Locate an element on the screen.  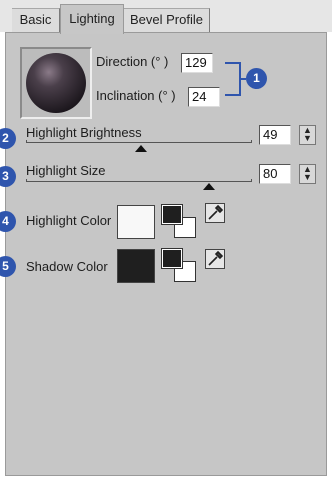
highlight-brightness-label: Highlight Brightness is located at coordinates (84, 132).